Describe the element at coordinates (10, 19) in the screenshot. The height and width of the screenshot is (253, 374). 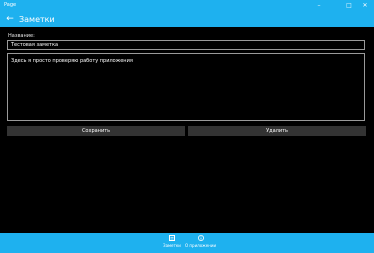
I see `back-arrow-icon: ←` at that location.